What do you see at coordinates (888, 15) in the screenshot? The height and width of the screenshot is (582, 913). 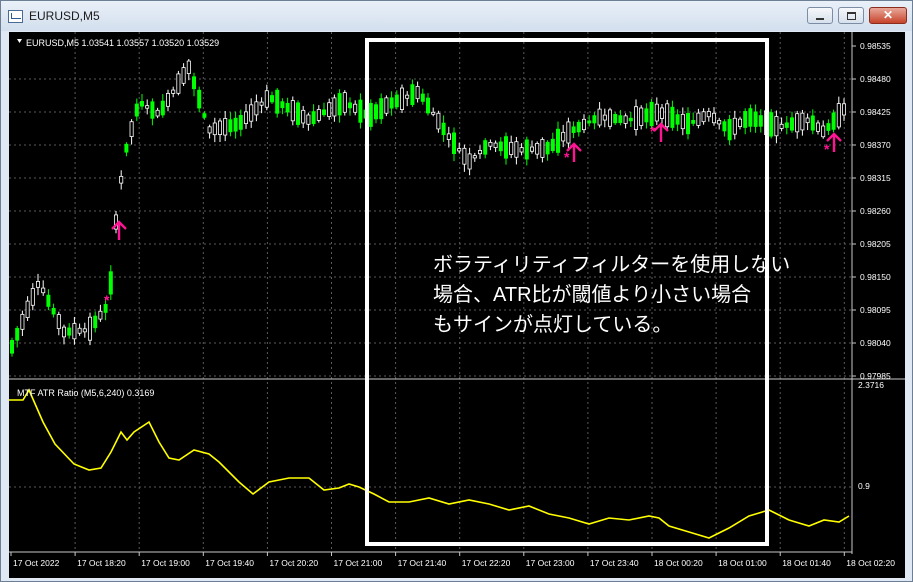 I see `close-button` at bounding box center [888, 15].